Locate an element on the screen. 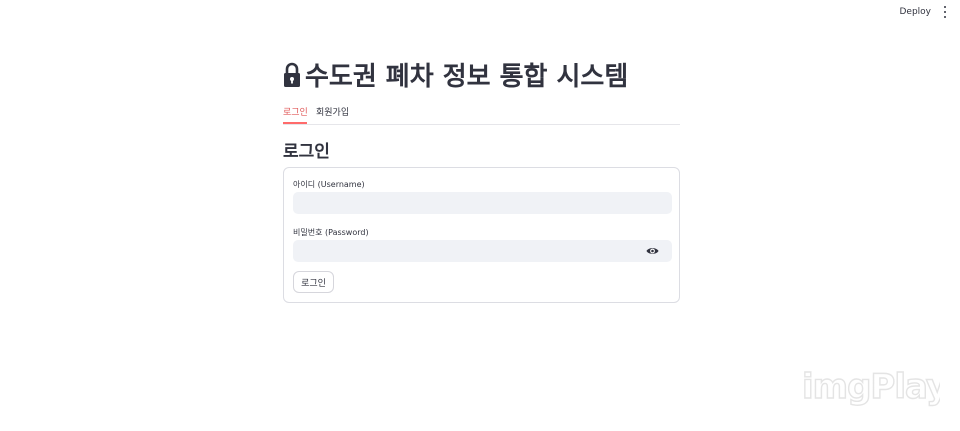 The height and width of the screenshot is (431, 960). imgplay-watermark: imgPlay is located at coordinates (870, 386).